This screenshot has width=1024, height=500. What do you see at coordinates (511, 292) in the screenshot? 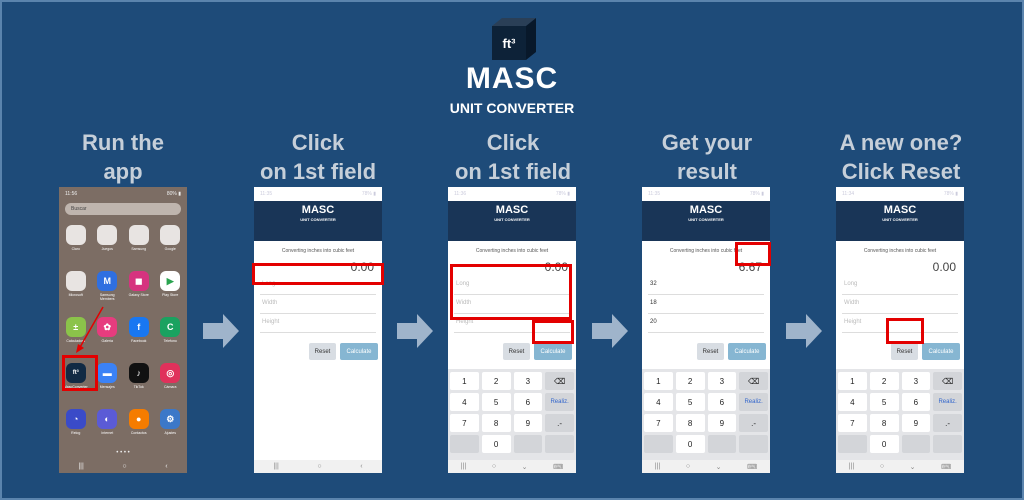
I see `highlight-input-fields` at bounding box center [511, 292].